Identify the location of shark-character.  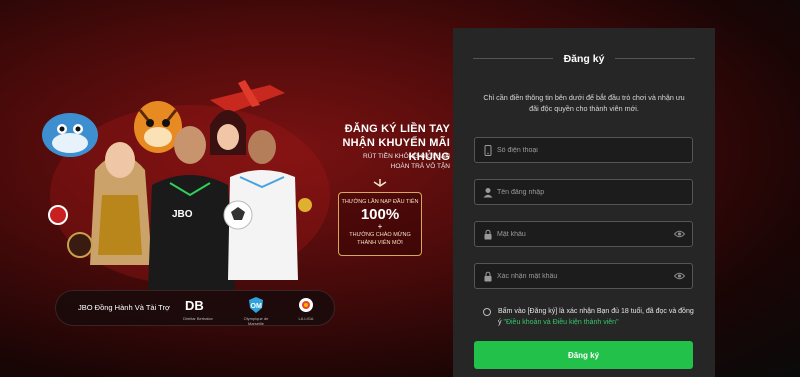
(70, 135).